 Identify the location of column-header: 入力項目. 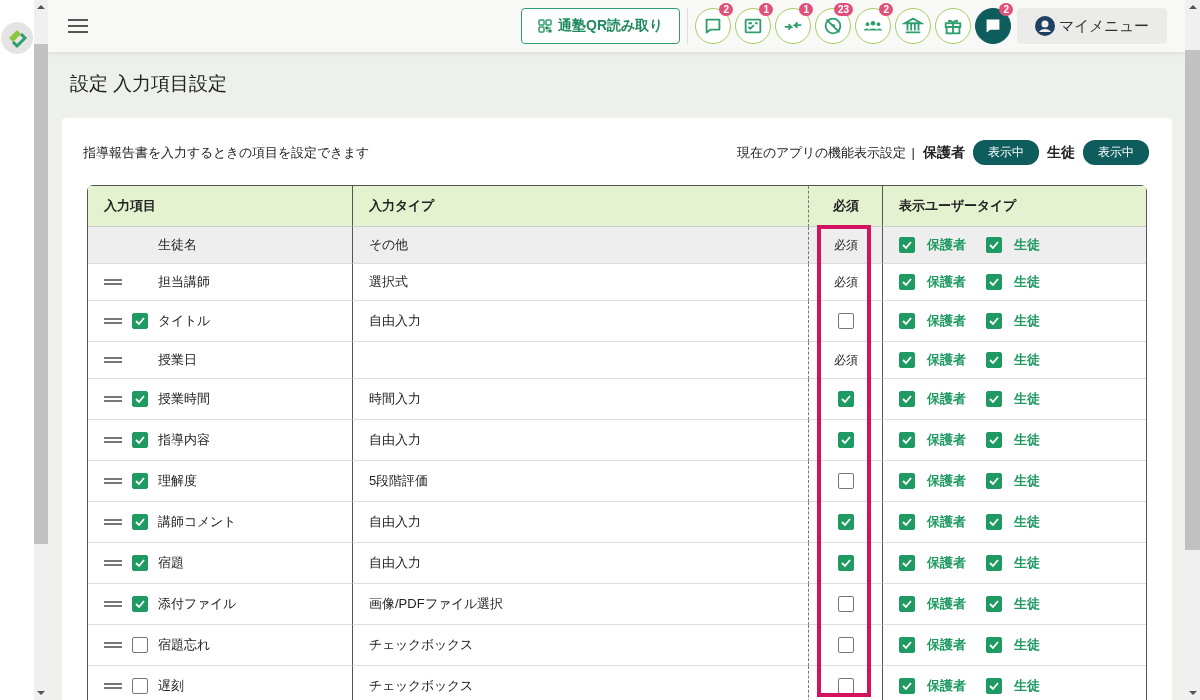
(220, 206).